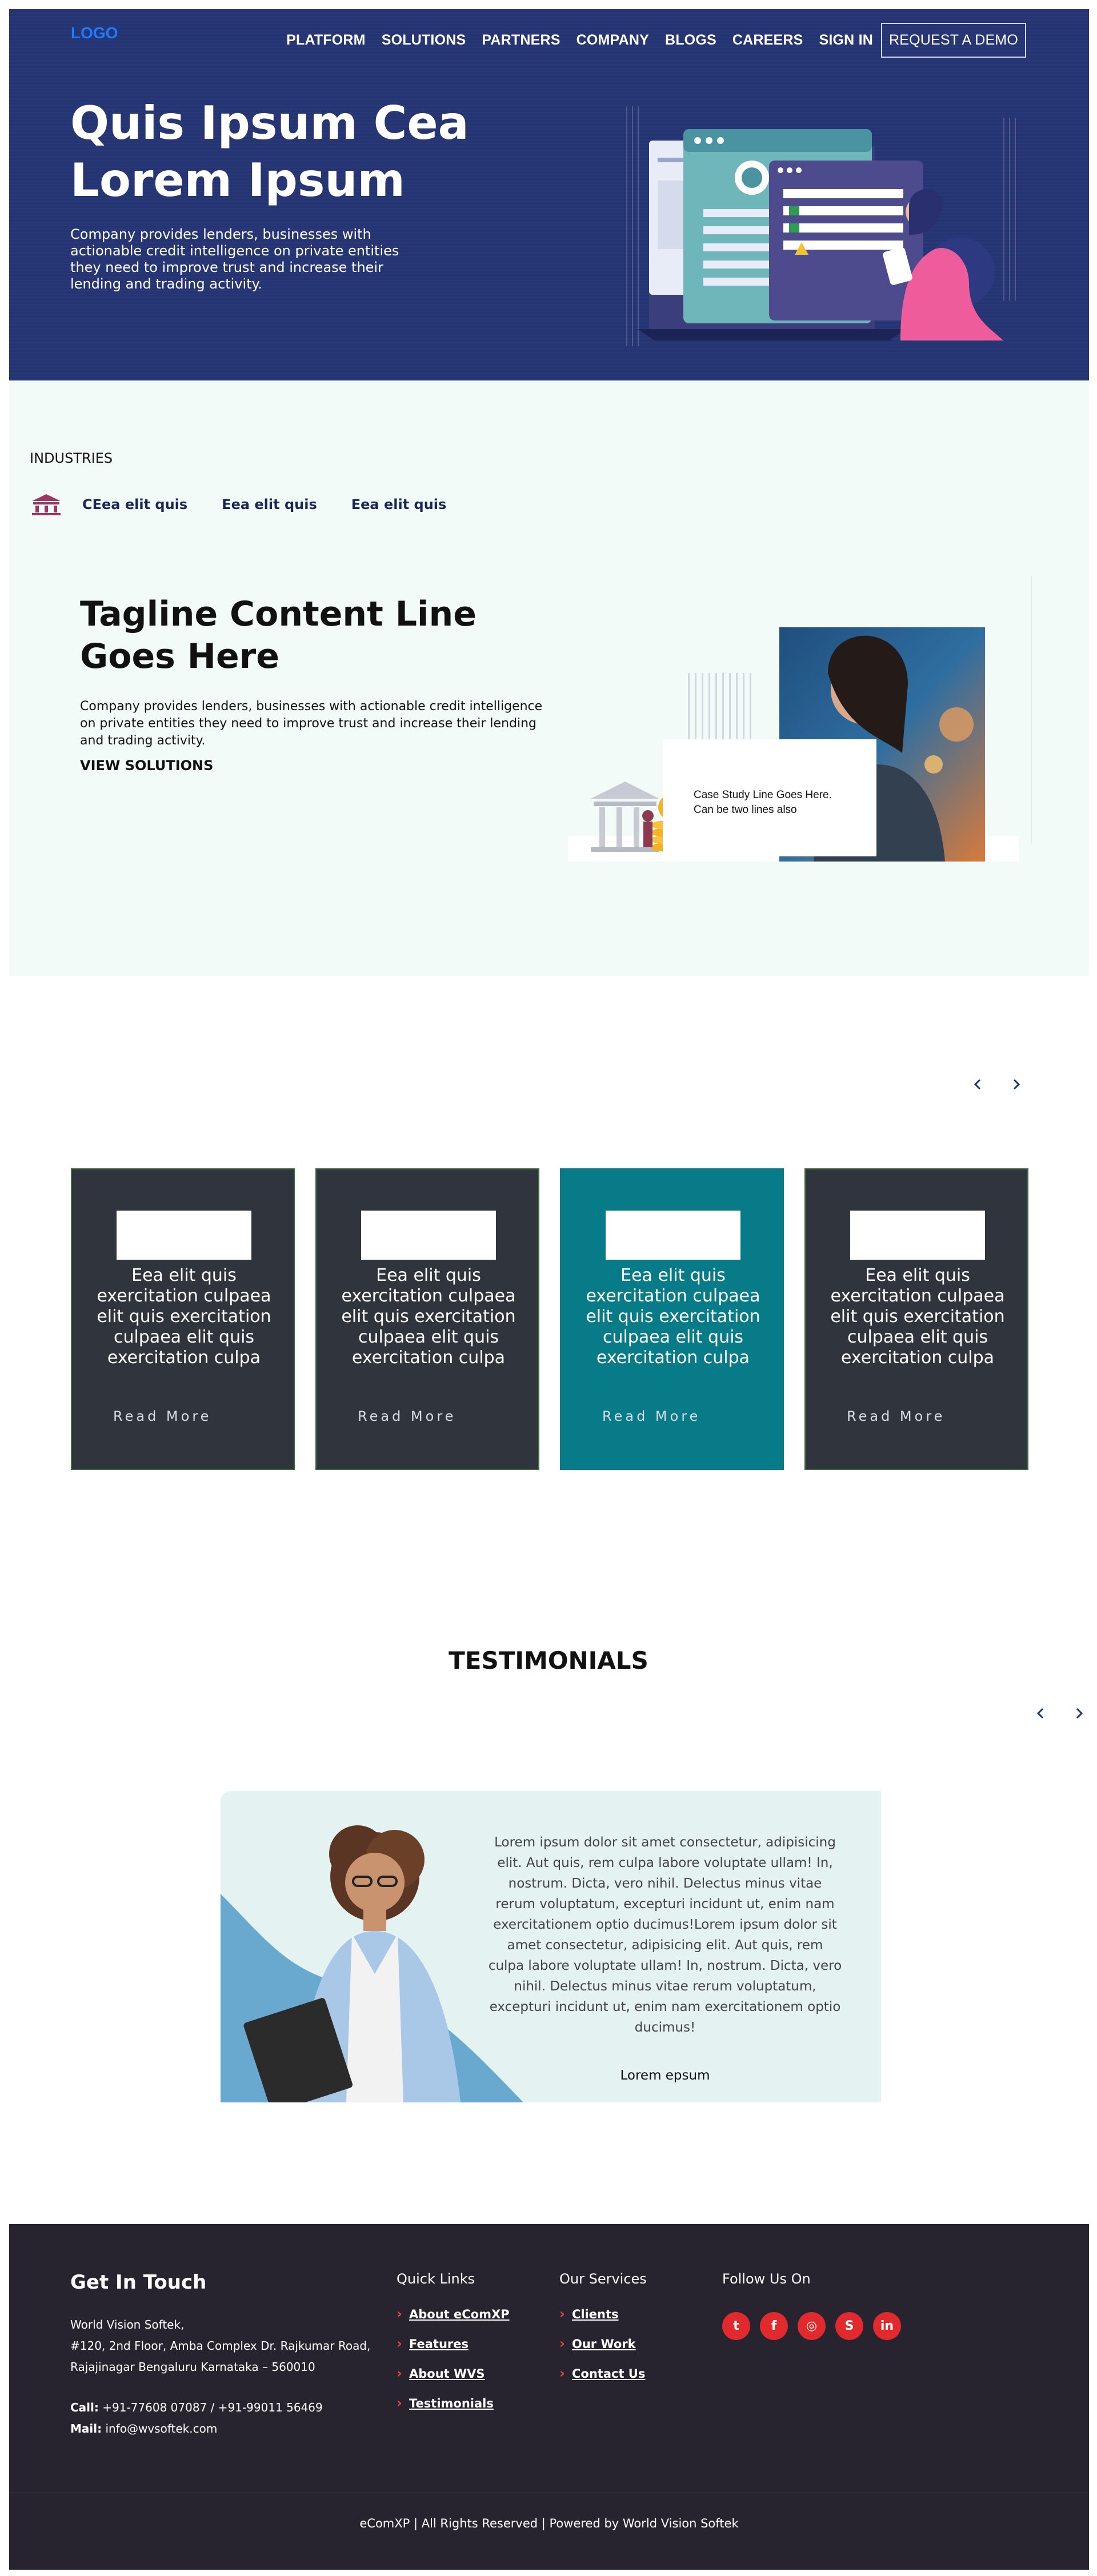 Image resolution: width=1097 pixels, height=2576 pixels. I want to click on logo-link: LOGO, so click(95, 33).